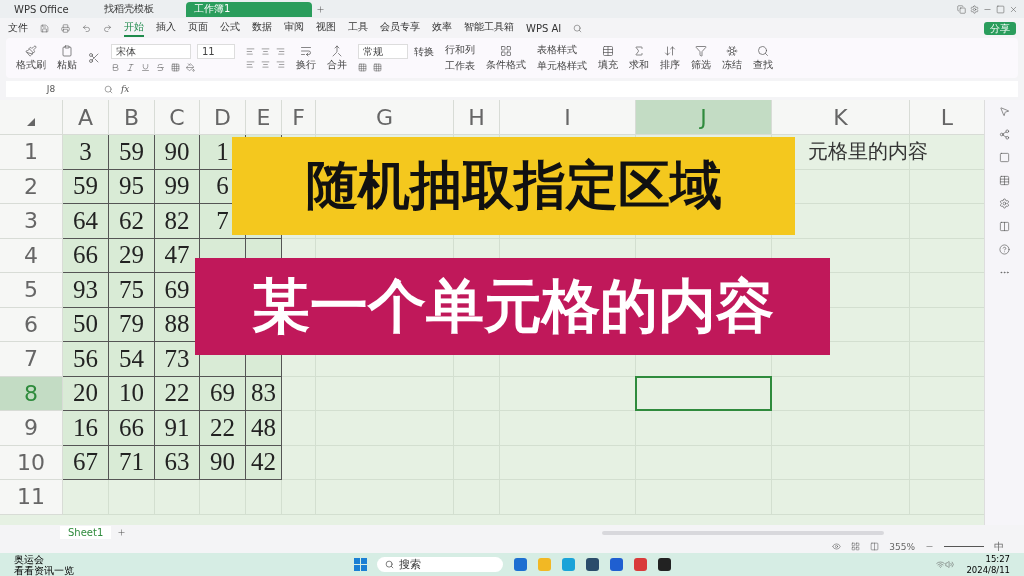  I want to click on tool-label: 筛选, so click(701, 65).